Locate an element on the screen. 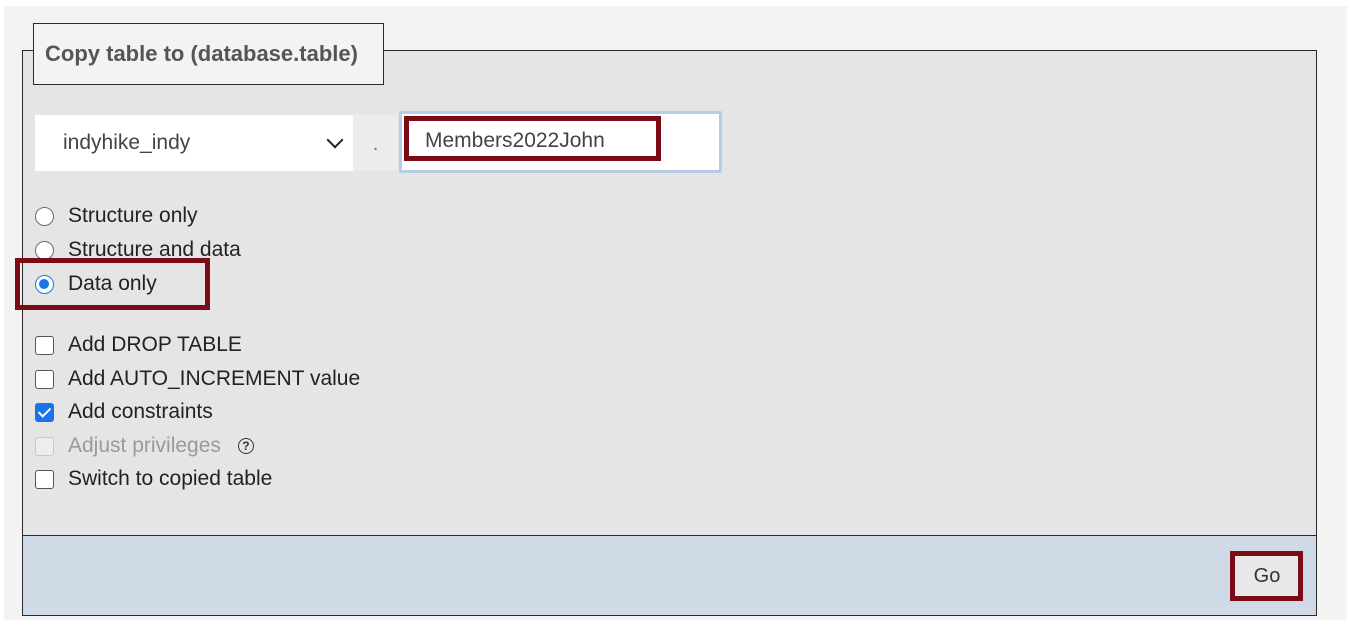 The width and height of the screenshot is (1351, 628). question-circle-icon: ? is located at coordinates (245, 446).